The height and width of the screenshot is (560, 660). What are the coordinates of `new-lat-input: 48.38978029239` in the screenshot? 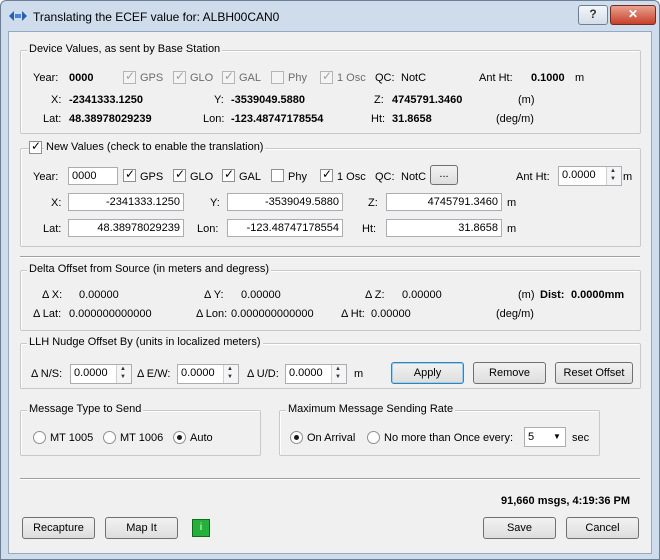 It's located at (126, 228).